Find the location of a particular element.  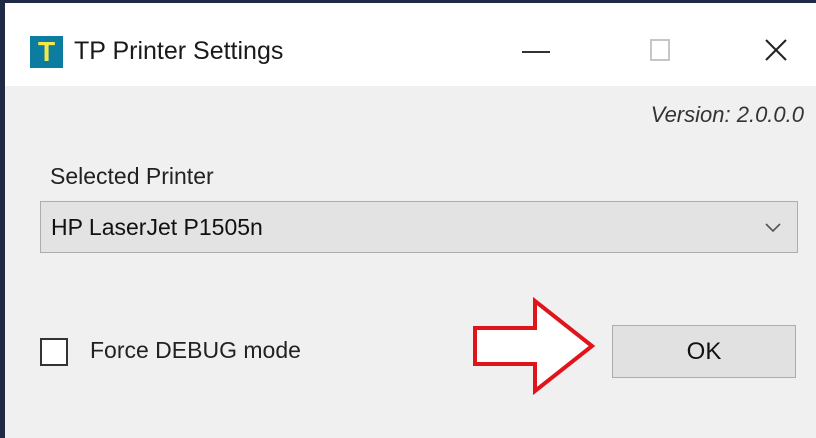

force-debug-checkbox is located at coordinates (54, 352).